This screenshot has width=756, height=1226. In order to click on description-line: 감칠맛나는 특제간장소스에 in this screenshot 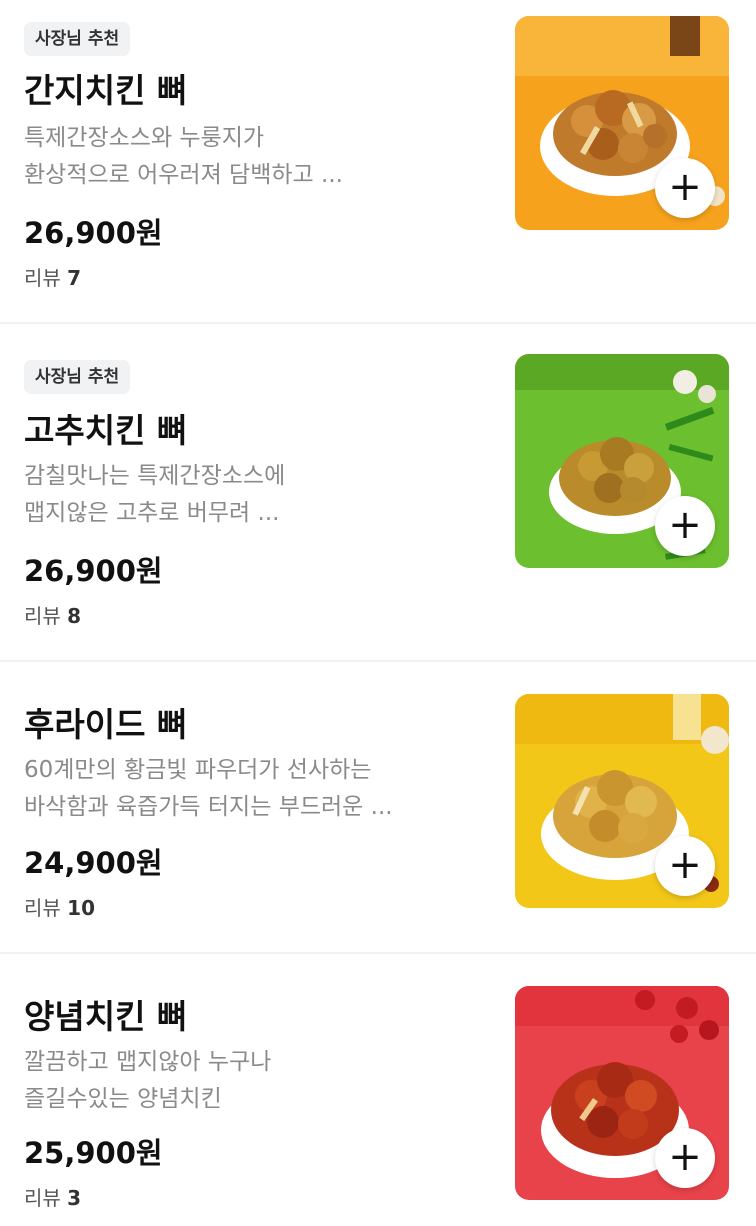, I will do `click(155, 476)`.